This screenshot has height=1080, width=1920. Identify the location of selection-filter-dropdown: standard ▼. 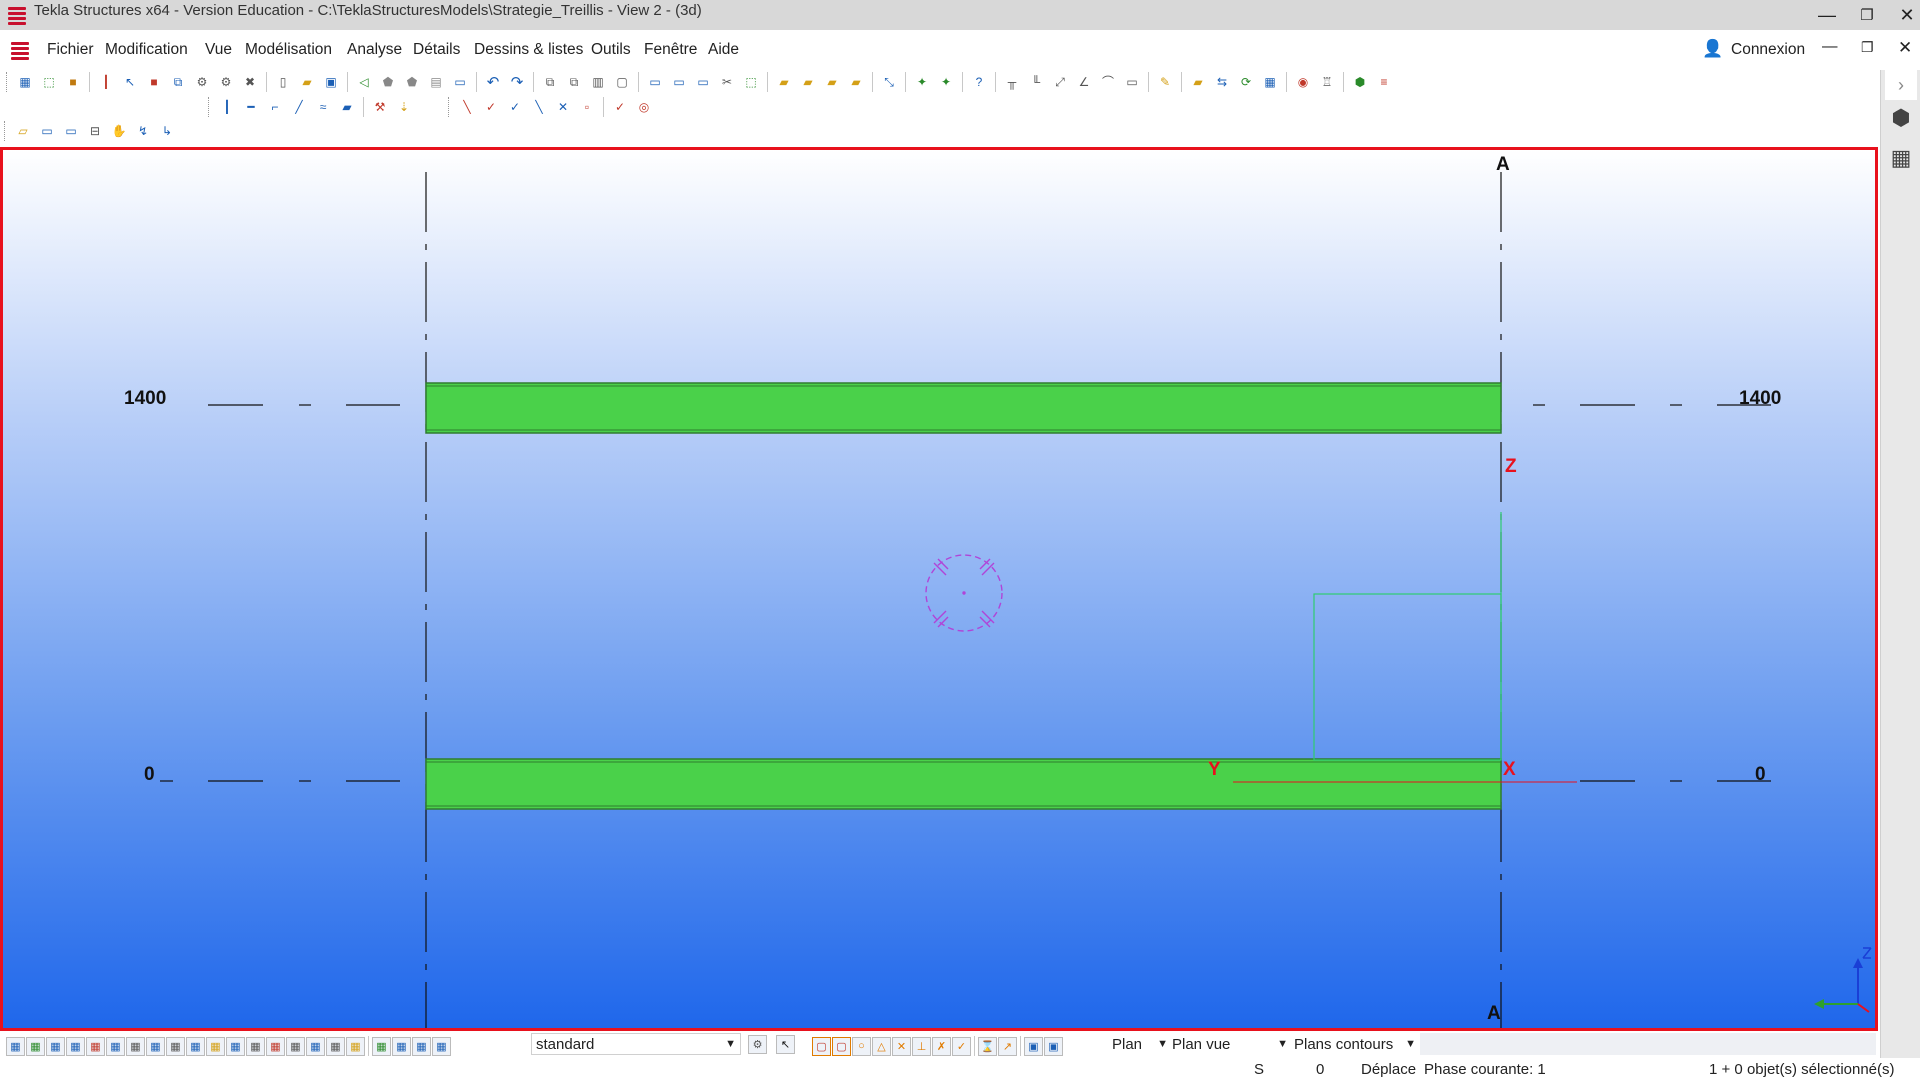
(636, 1044).